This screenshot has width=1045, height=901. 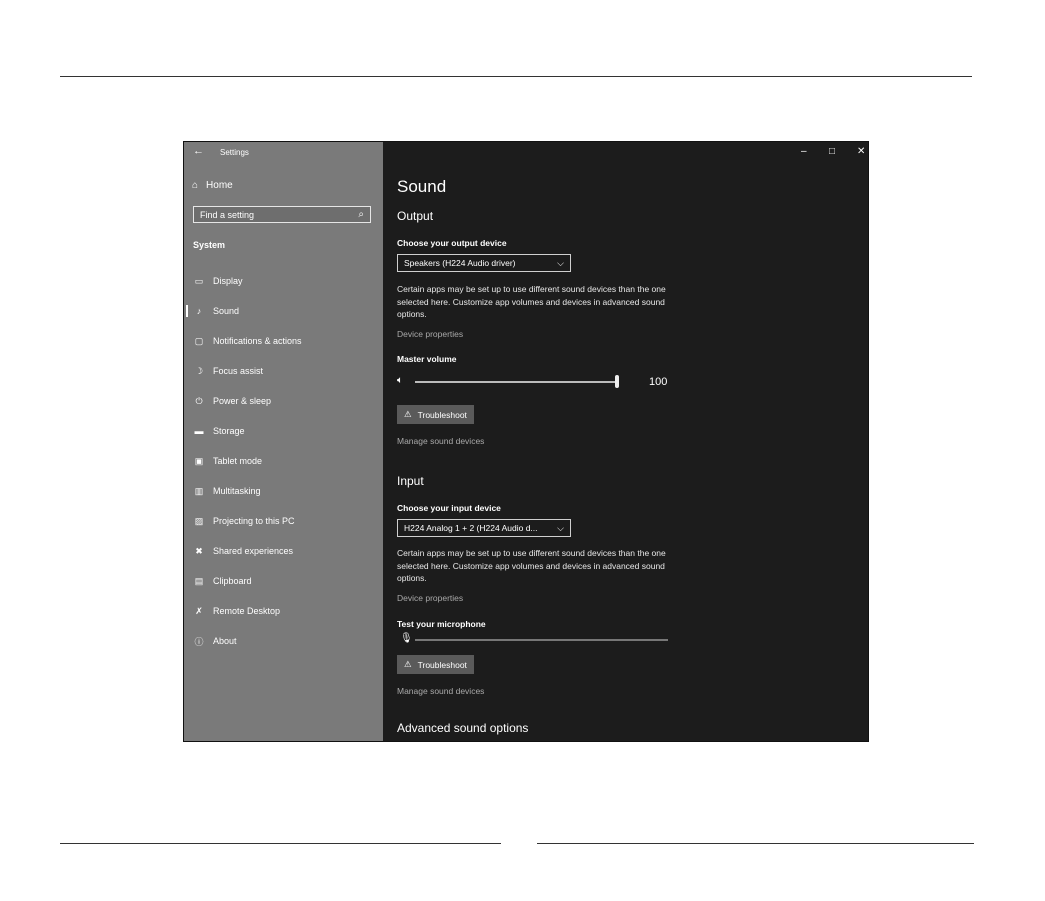 What do you see at coordinates (361, 214) in the screenshot?
I see `search-icon: ⌕` at bounding box center [361, 214].